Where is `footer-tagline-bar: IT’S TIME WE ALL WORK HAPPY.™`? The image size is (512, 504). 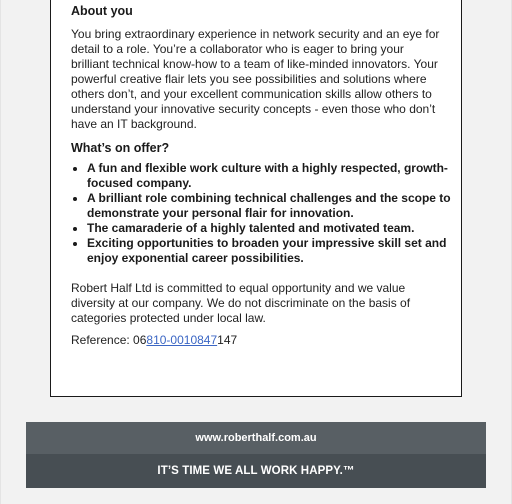 footer-tagline-bar: IT’S TIME WE ALL WORK HAPPY.™ is located at coordinates (256, 471).